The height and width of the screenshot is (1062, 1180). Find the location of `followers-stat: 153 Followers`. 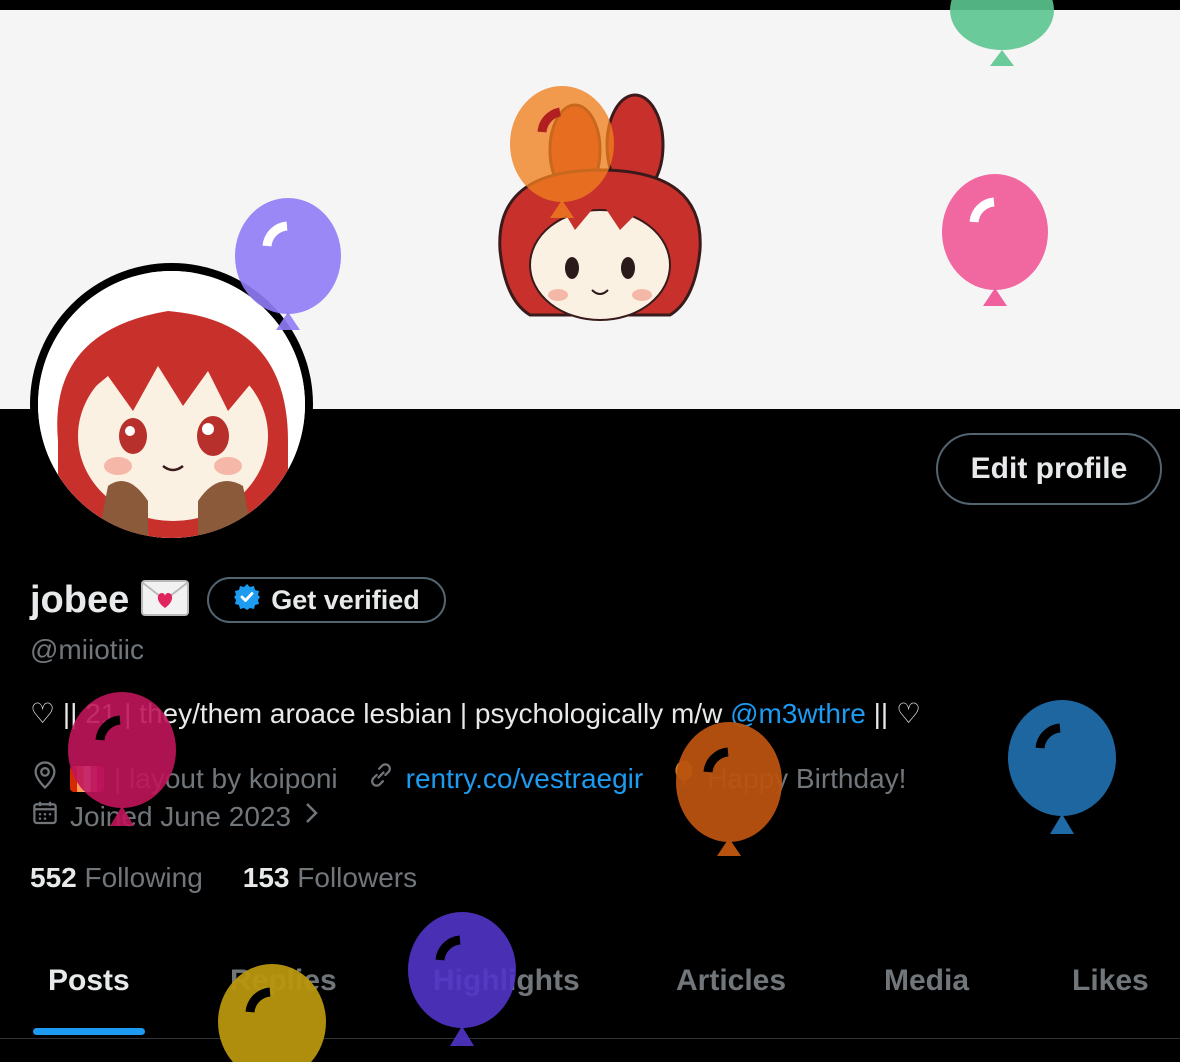

followers-stat: 153 Followers is located at coordinates (330, 878).